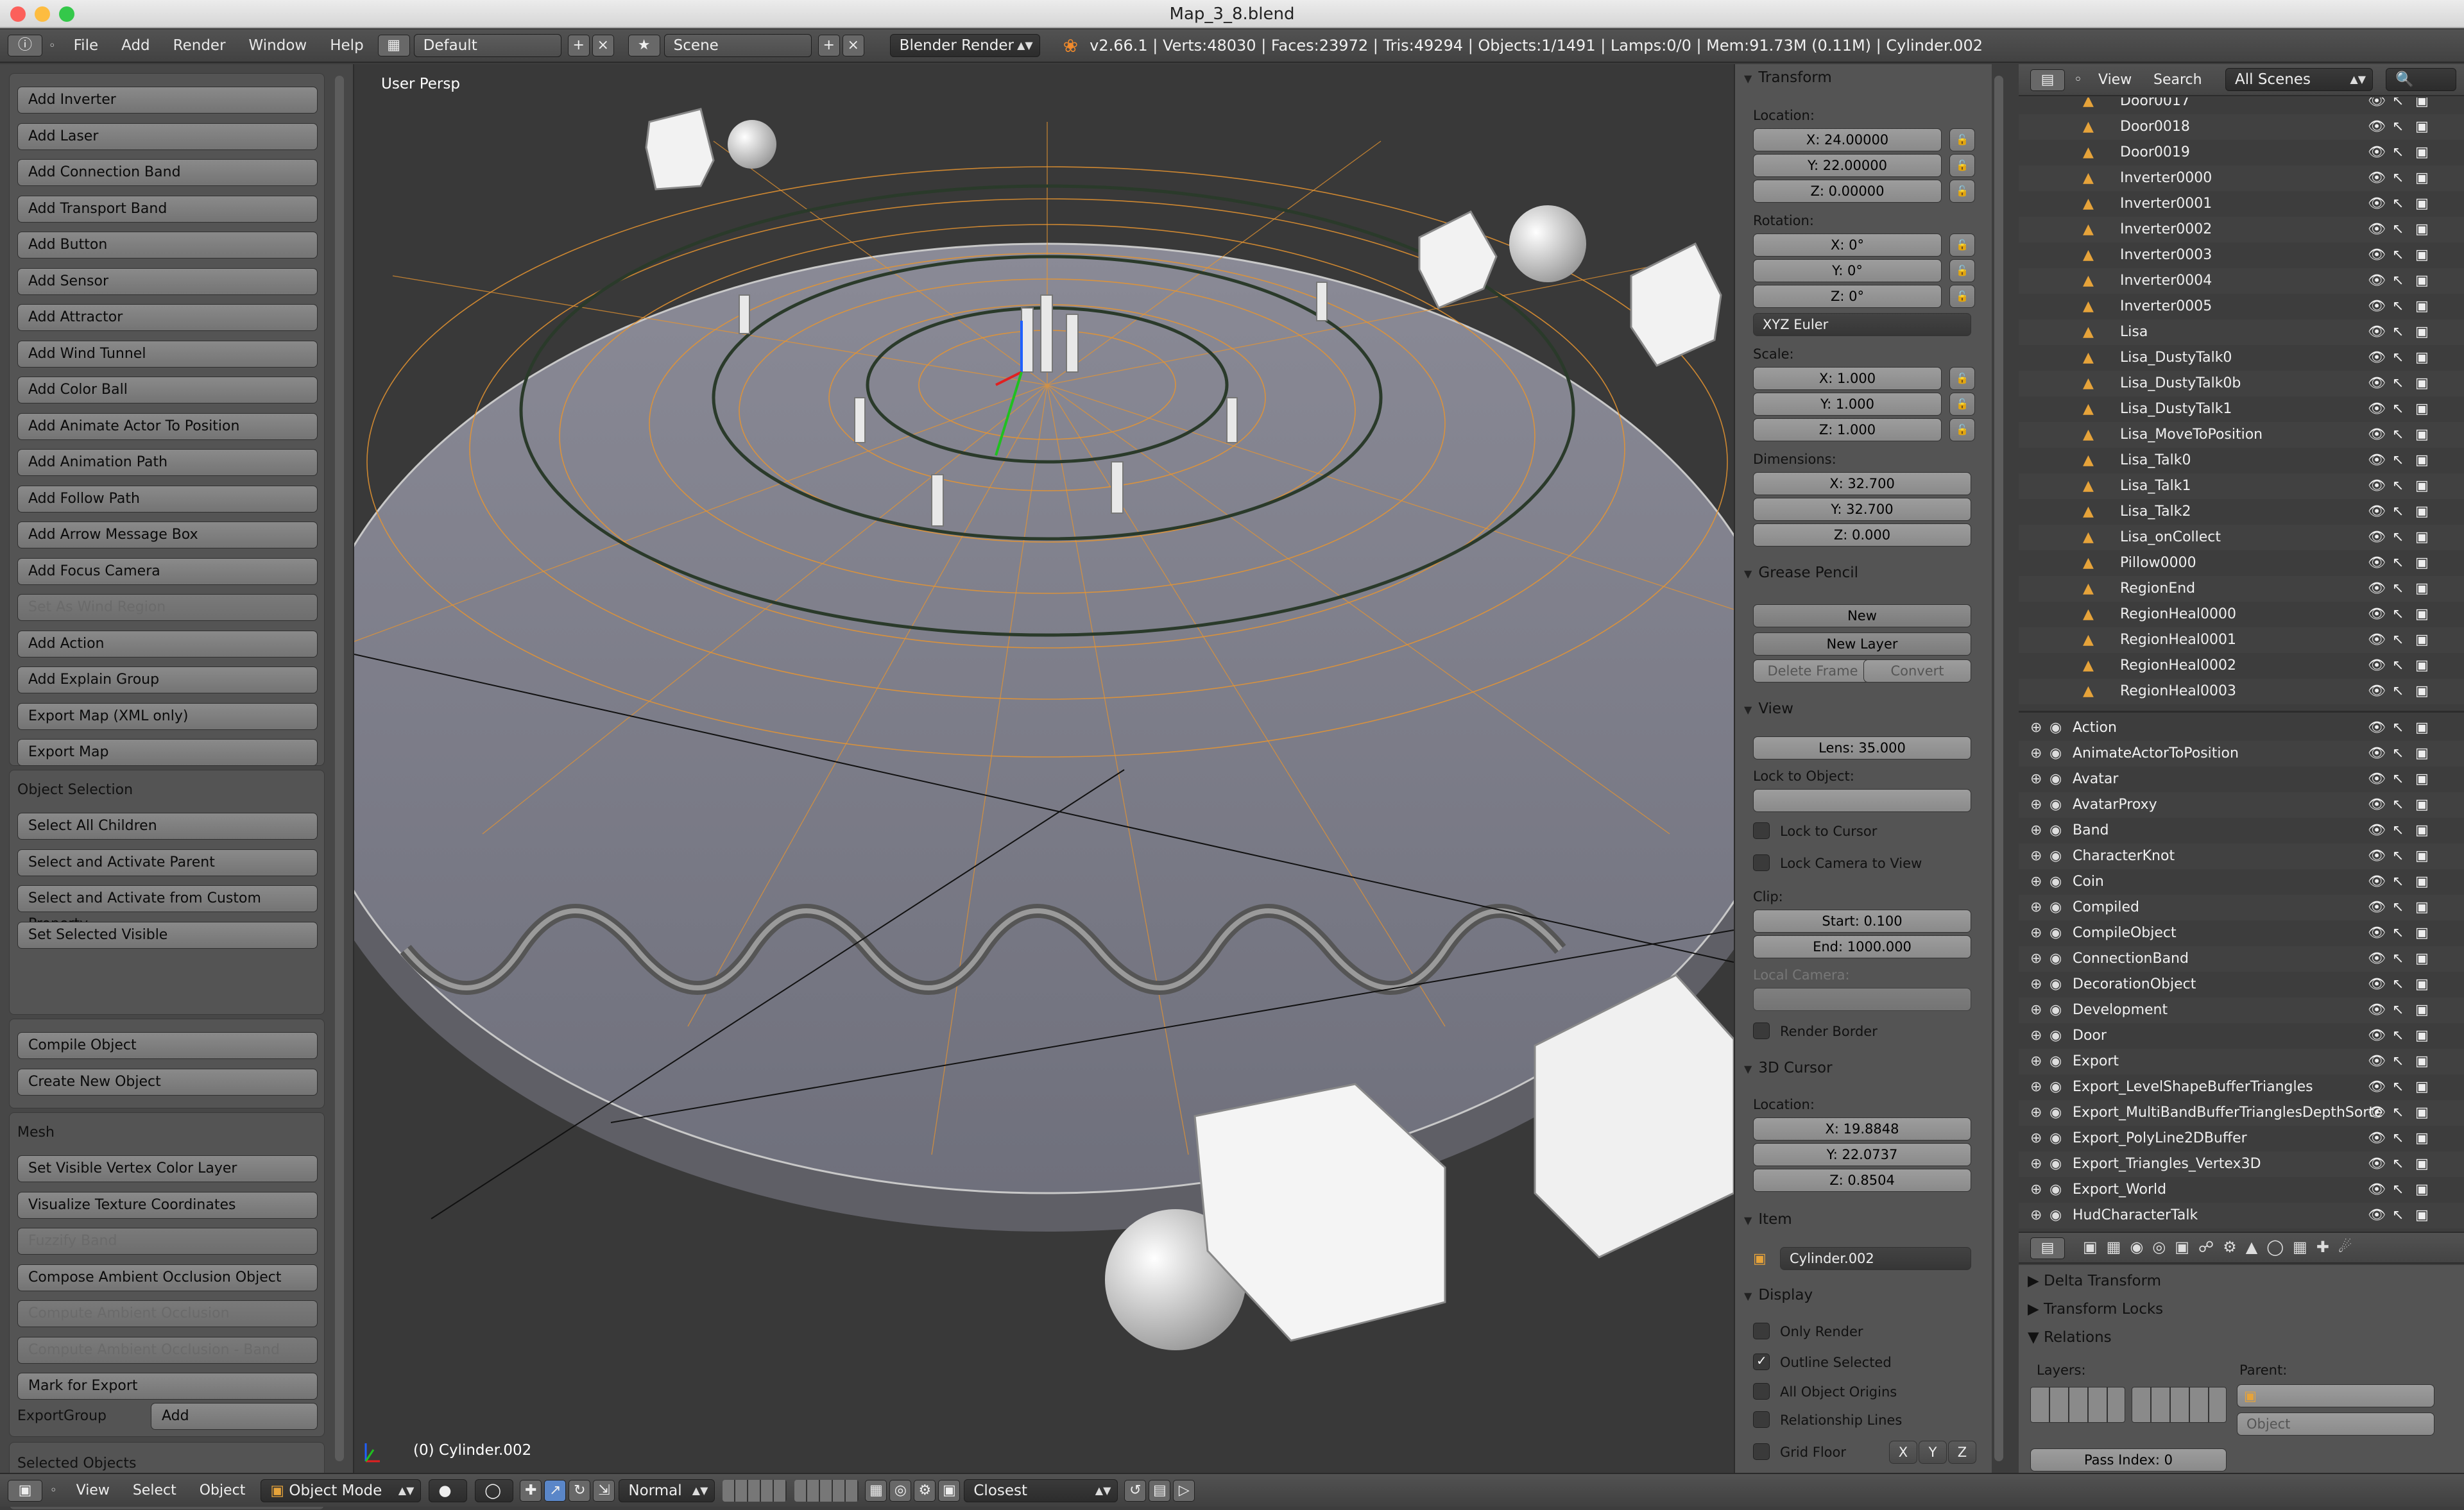 This screenshot has height=1510, width=2464. Describe the element at coordinates (346, 45) in the screenshot. I see `menu-help: Help` at that location.